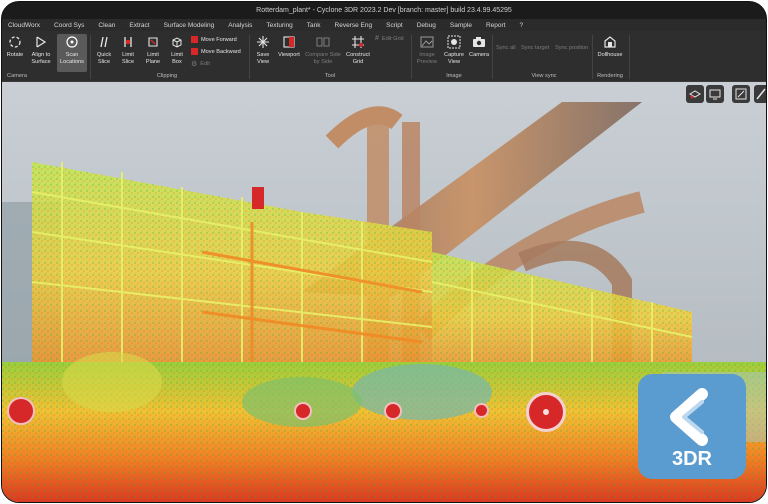 The image size is (768, 504). I want to click on rotate-icon, so click(15, 42).